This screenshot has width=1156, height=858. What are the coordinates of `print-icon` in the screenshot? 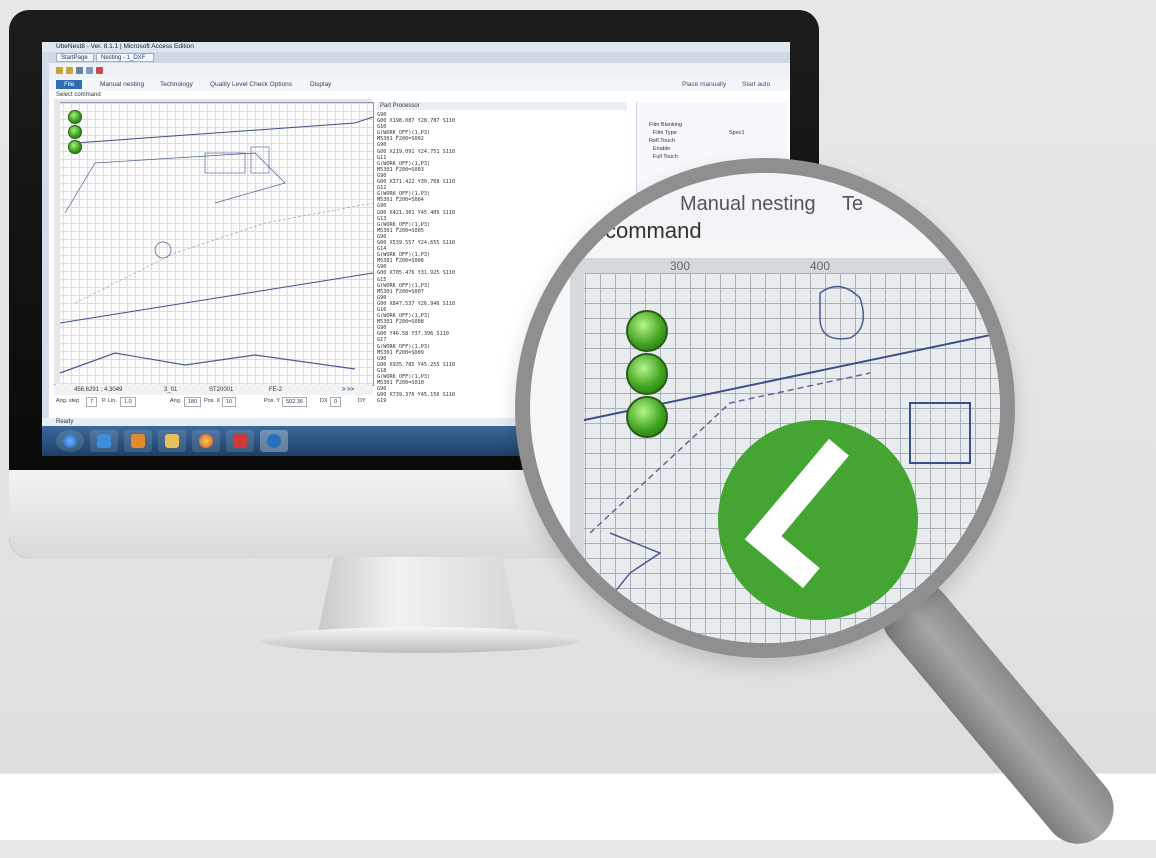 It's located at (79, 70).